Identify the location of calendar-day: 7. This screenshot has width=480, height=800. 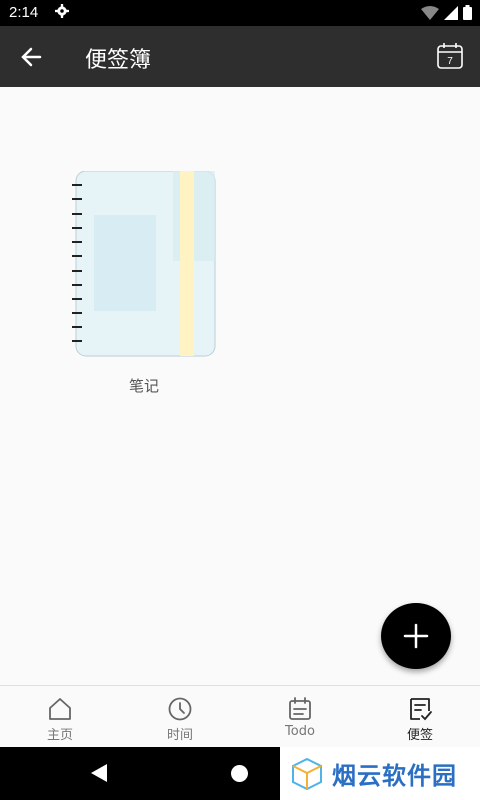
(450, 61).